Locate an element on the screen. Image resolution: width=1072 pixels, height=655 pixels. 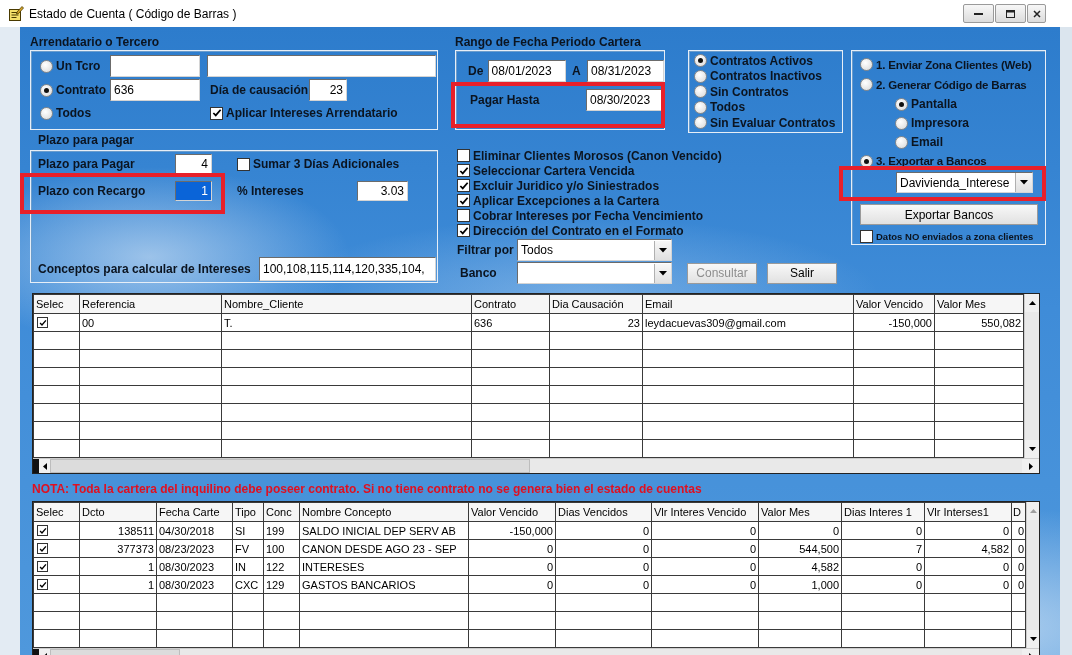
radio-label: Sin Evaluar Contratos is located at coordinates (773, 122).